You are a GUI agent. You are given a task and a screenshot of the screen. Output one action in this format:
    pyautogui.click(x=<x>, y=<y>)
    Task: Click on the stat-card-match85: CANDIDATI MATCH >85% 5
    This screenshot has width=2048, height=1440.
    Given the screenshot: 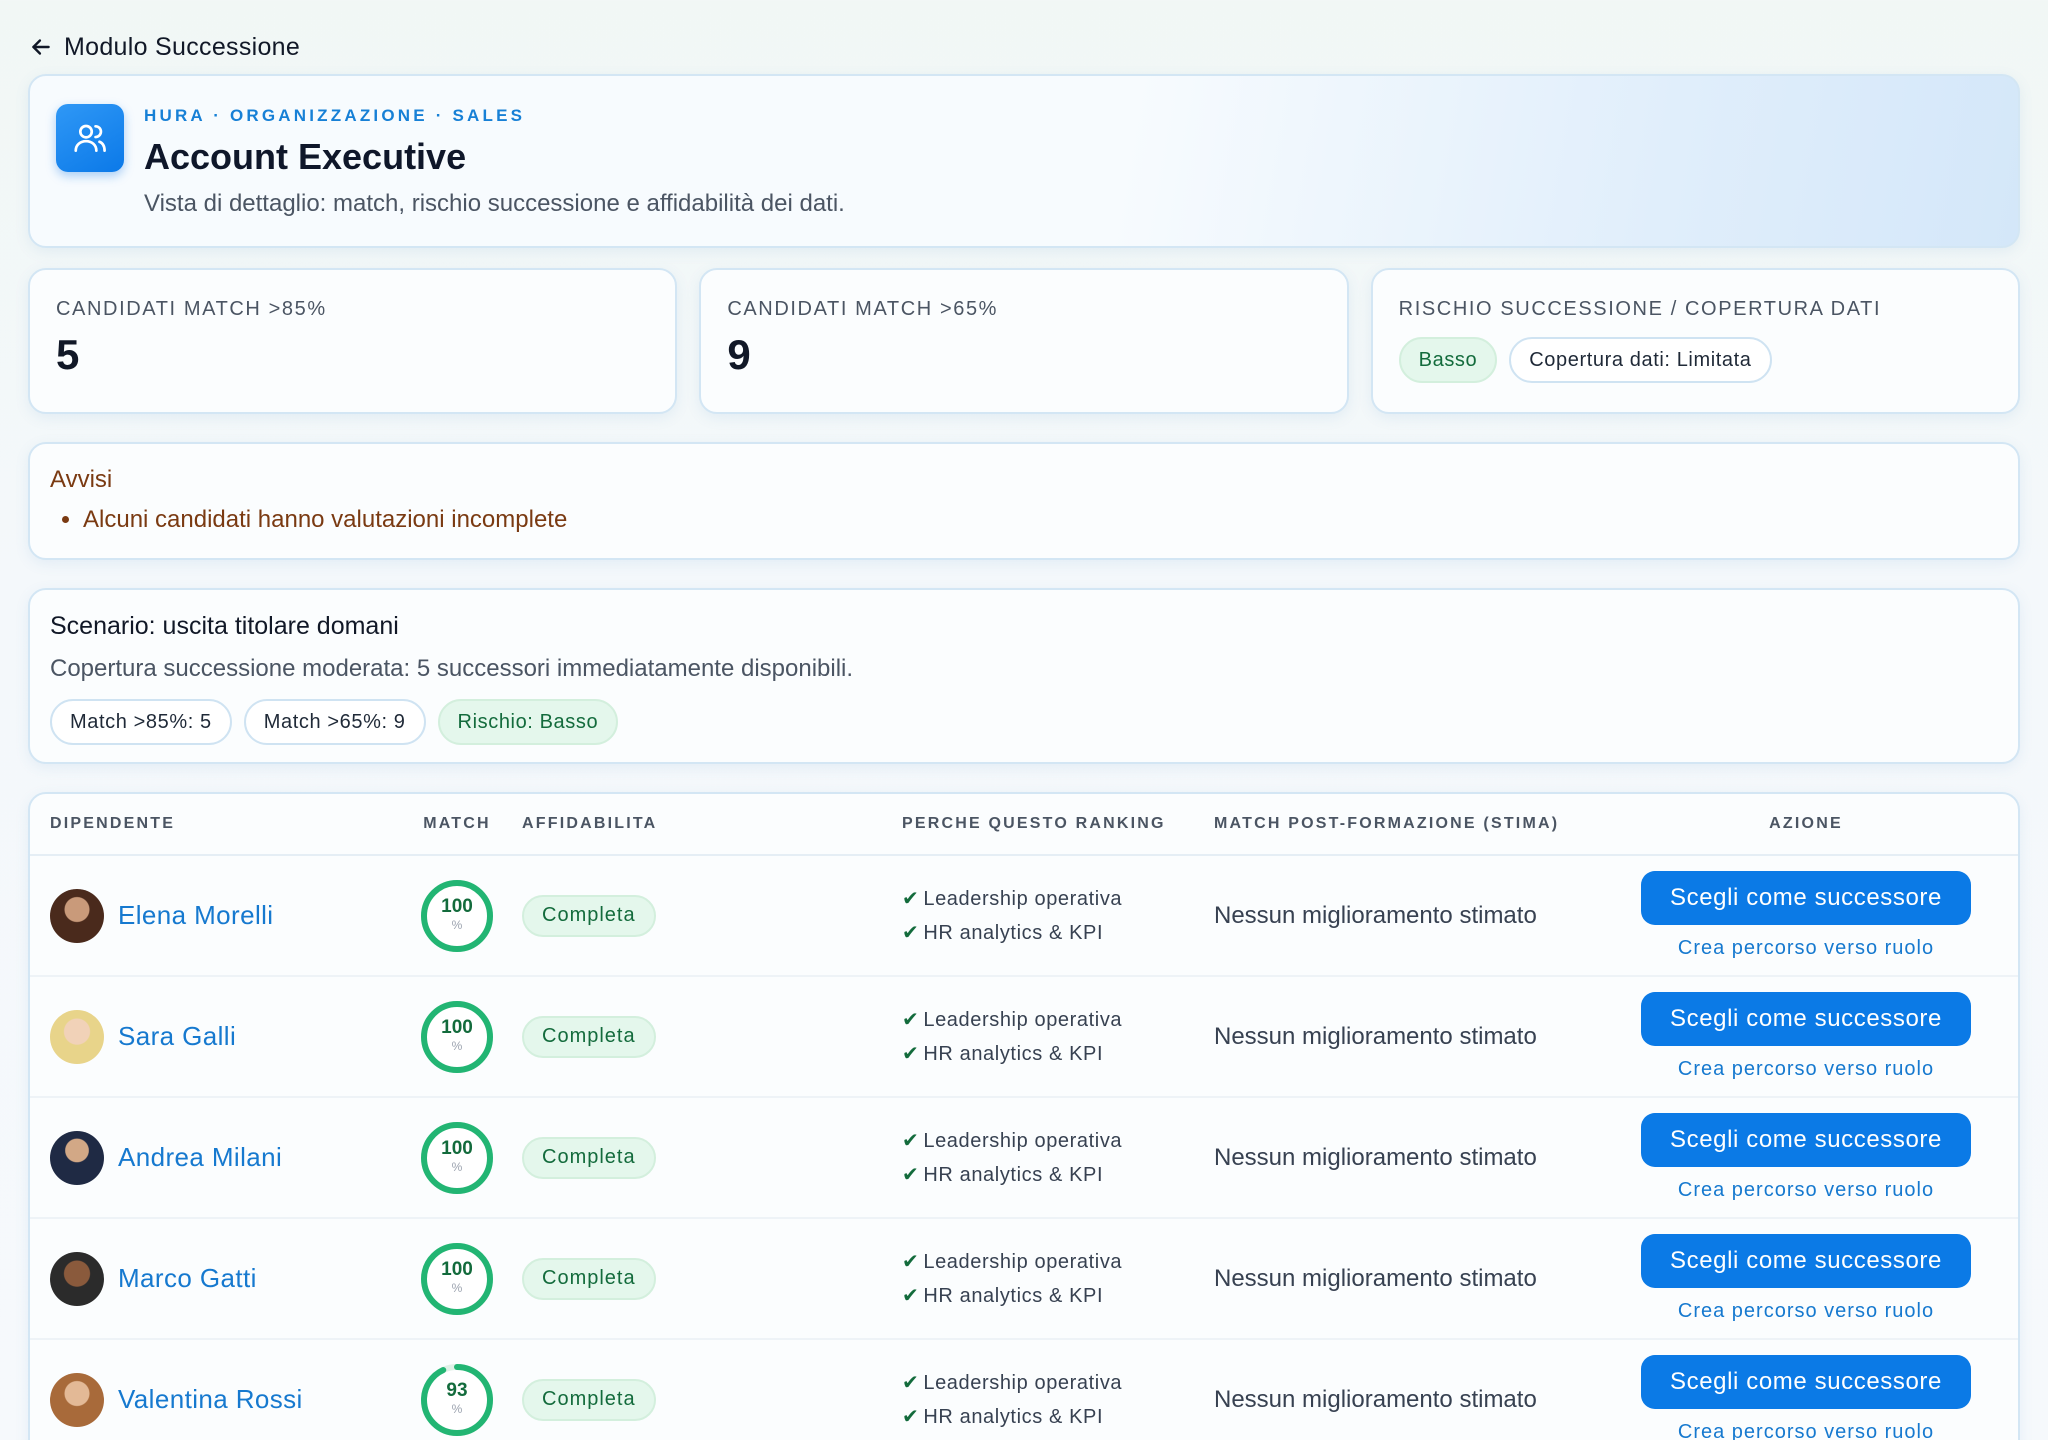 What is the action you would take?
    pyautogui.click(x=353, y=341)
    